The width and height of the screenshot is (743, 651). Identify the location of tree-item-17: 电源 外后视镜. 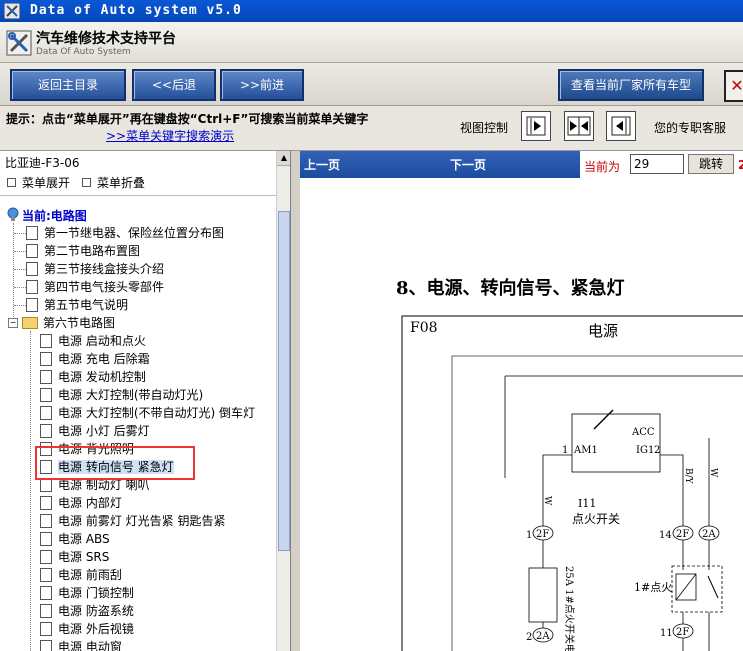
(87, 629).